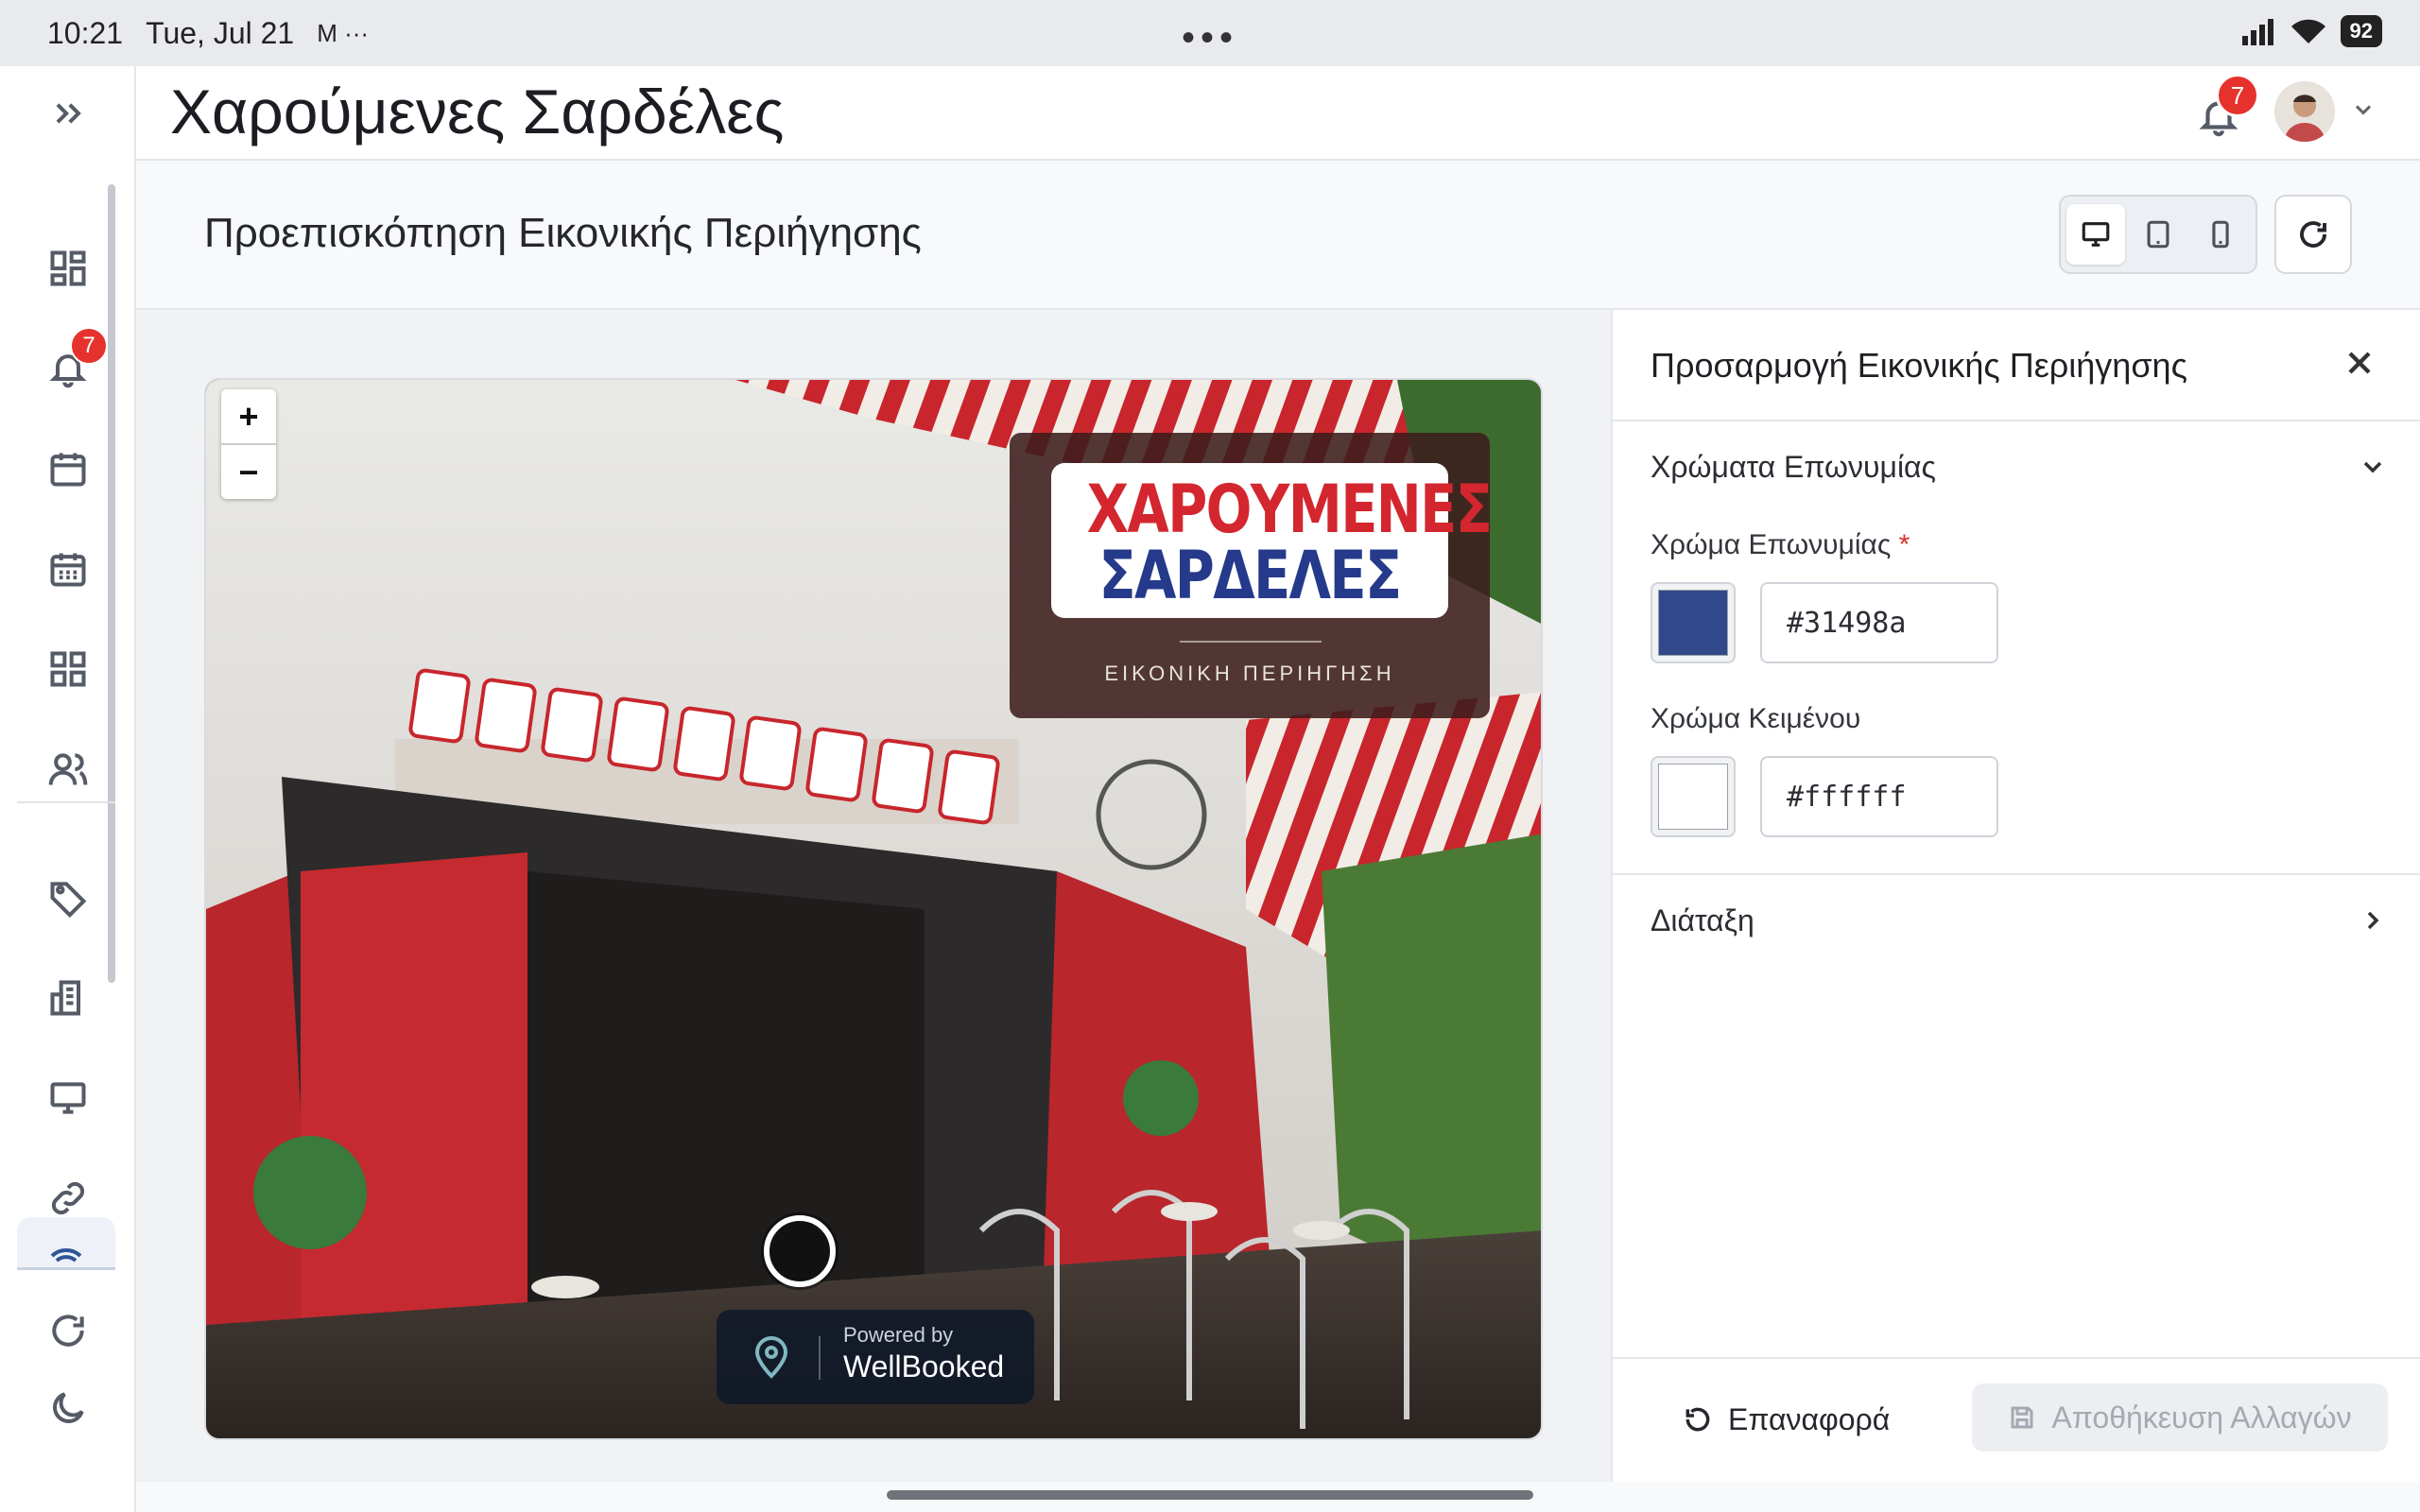 This screenshot has height=1512, width=2420. What do you see at coordinates (2017, 1358) in the screenshot?
I see `footer-divider` at bounding box center [2017, 1358].